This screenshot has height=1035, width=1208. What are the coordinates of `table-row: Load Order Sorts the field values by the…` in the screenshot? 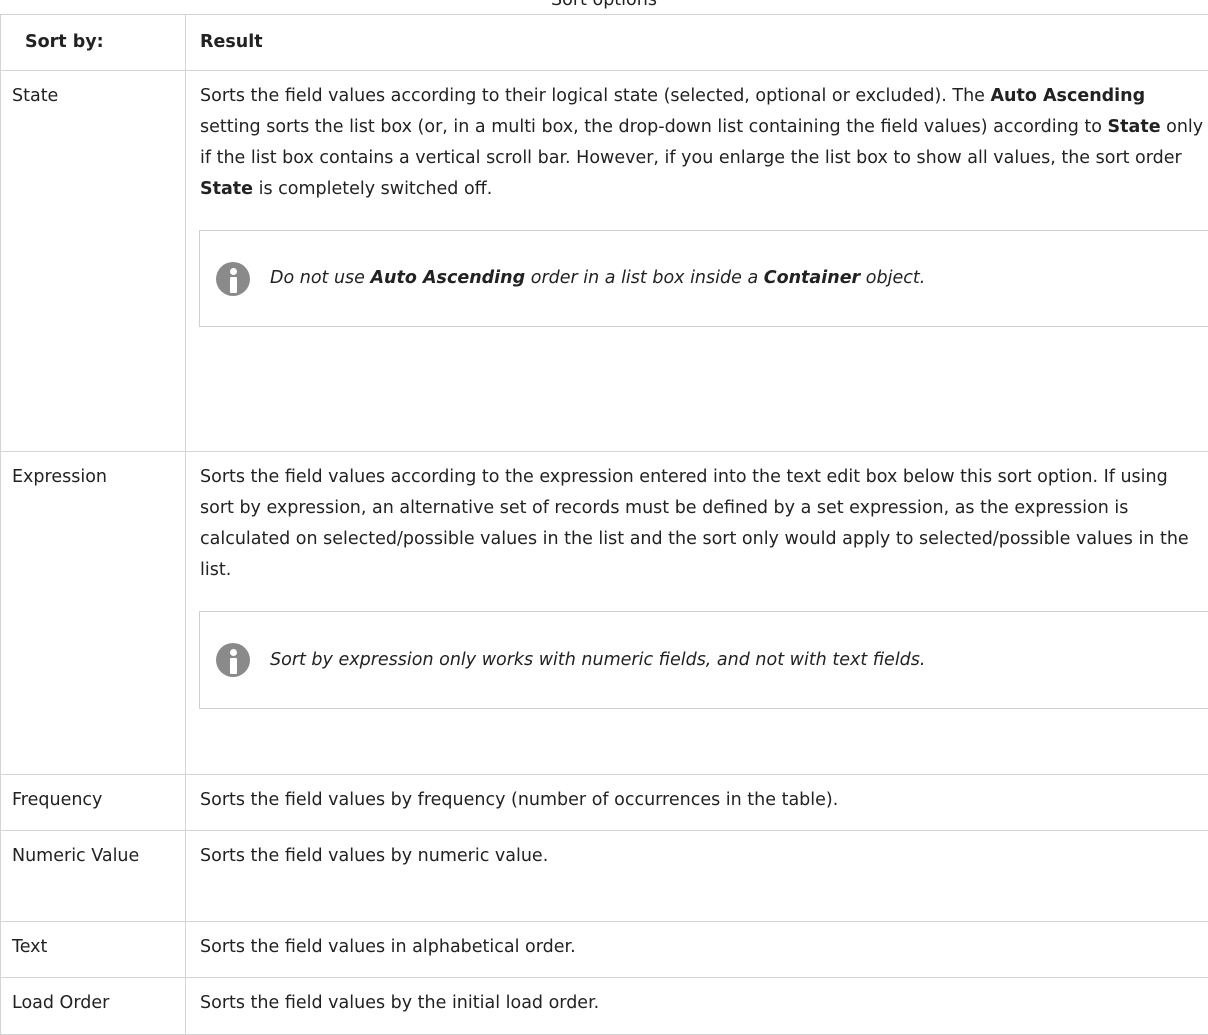 It's located at (604, 1006).